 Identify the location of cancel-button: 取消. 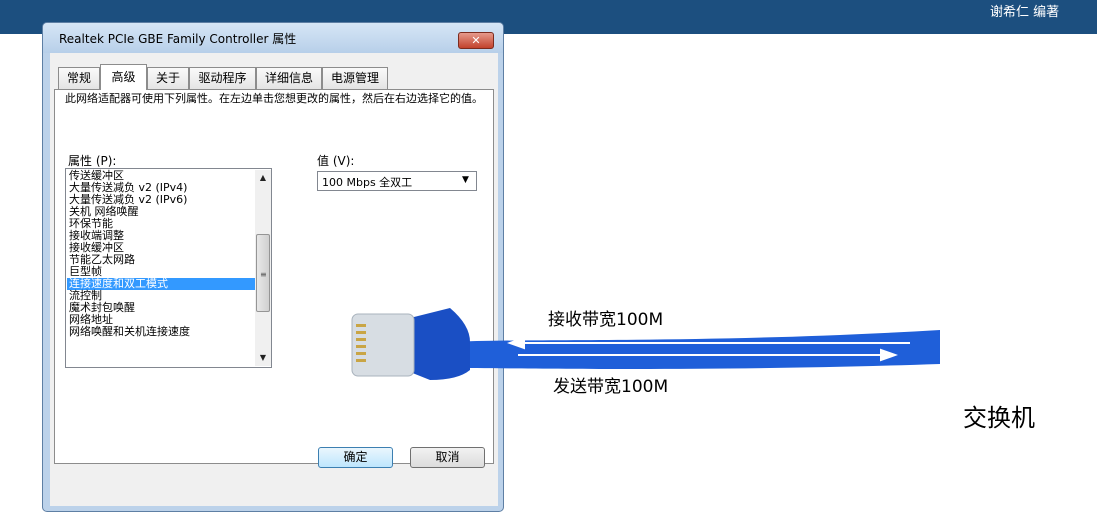
(447, 457).